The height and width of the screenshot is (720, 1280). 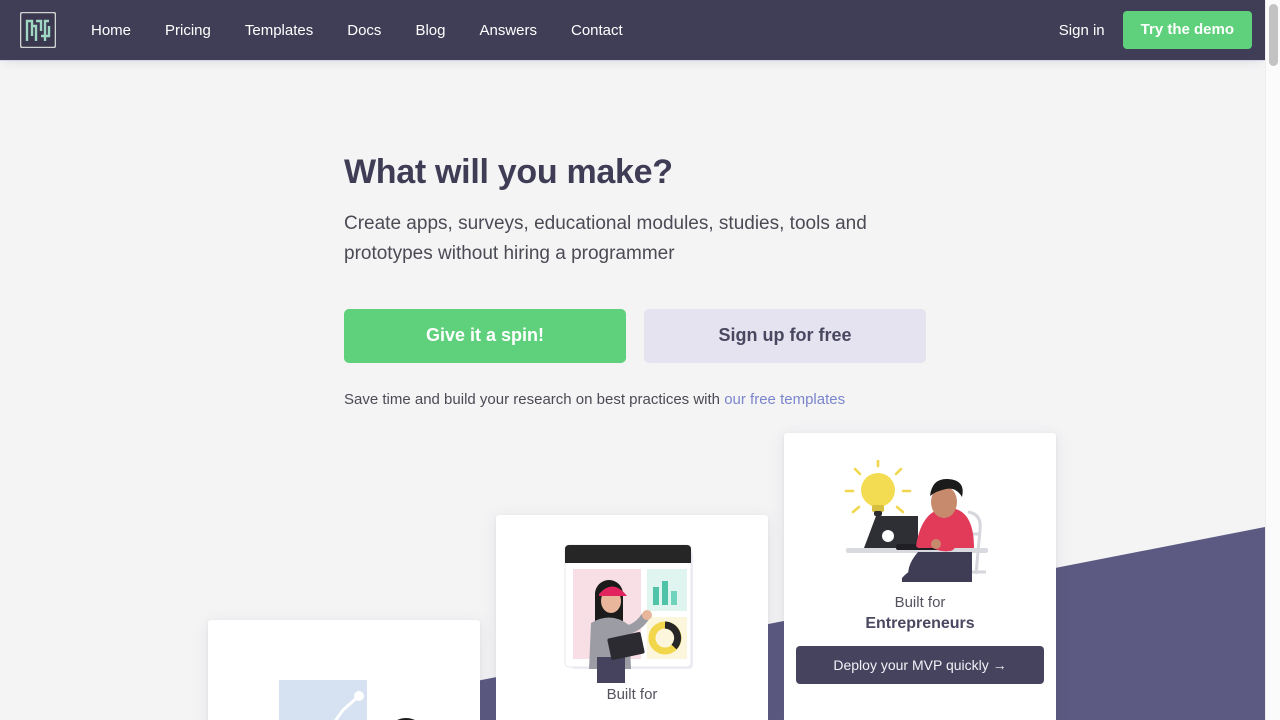 I want to click on nav-item-home: Home, so click(x=111, y=30).